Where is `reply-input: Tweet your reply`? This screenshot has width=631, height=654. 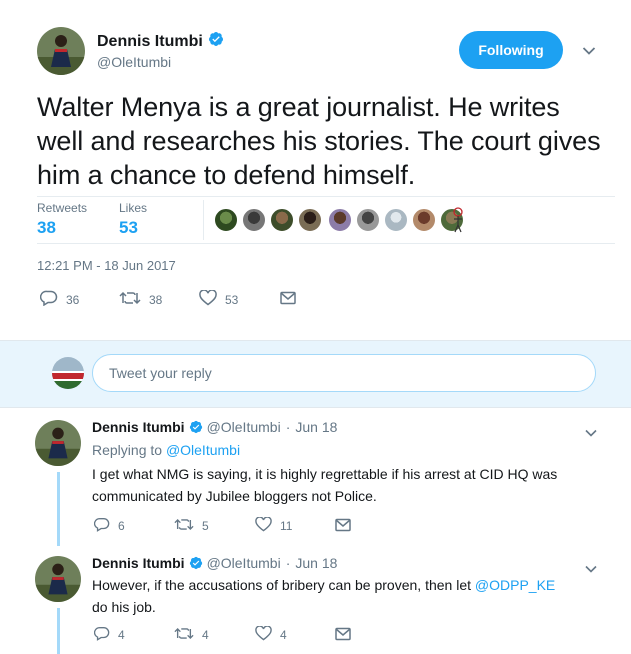 reply-input: Tweet your reply is located at coordinates (344, 373).